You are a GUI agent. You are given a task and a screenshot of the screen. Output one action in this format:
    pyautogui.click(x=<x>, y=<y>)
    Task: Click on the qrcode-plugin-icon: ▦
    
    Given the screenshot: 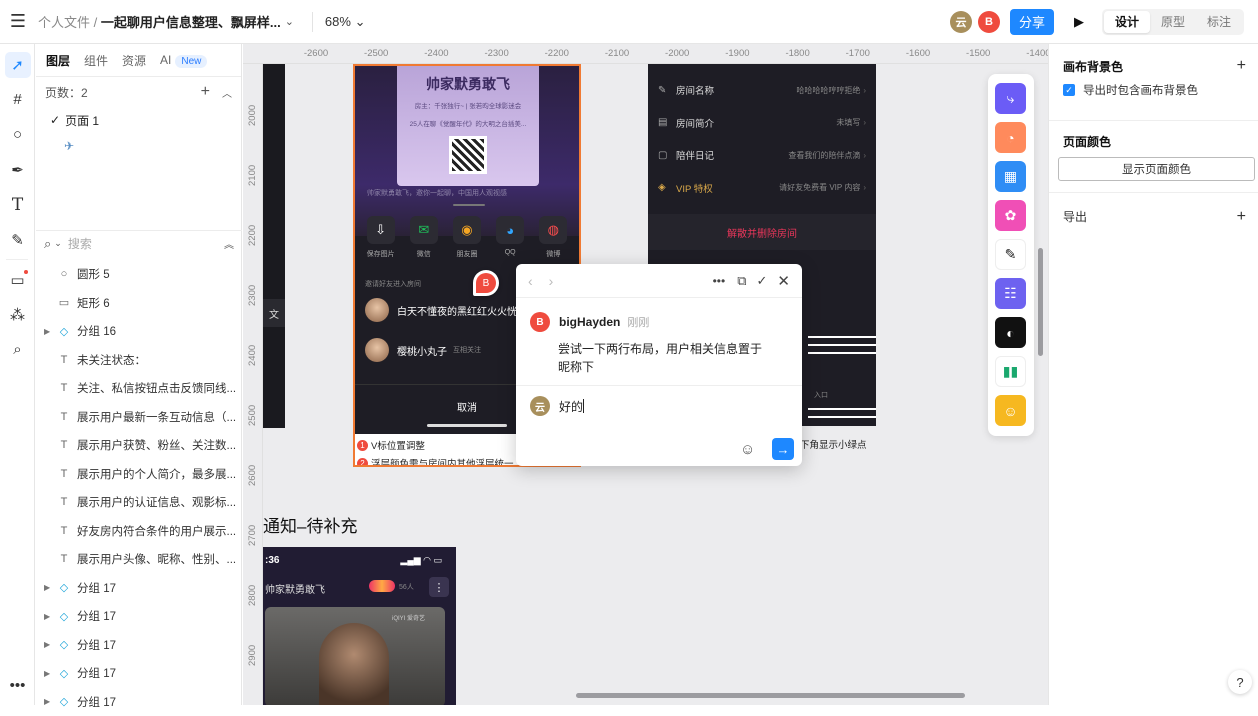 What is the action you would take?
    pyautogui.click(x=1010, y=176)
    